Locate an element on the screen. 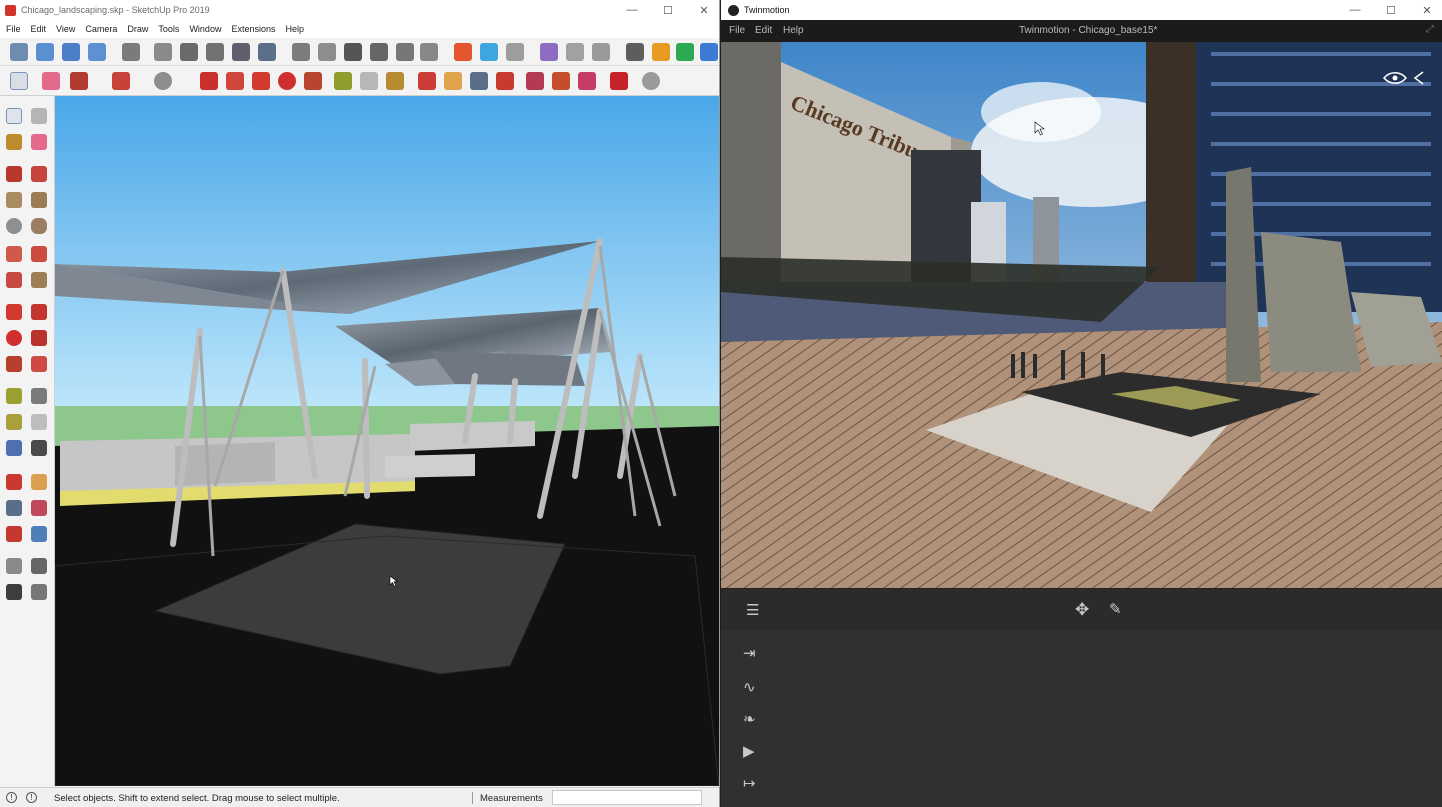  section-plane-tool-icon is located at coordinates (39, 592).